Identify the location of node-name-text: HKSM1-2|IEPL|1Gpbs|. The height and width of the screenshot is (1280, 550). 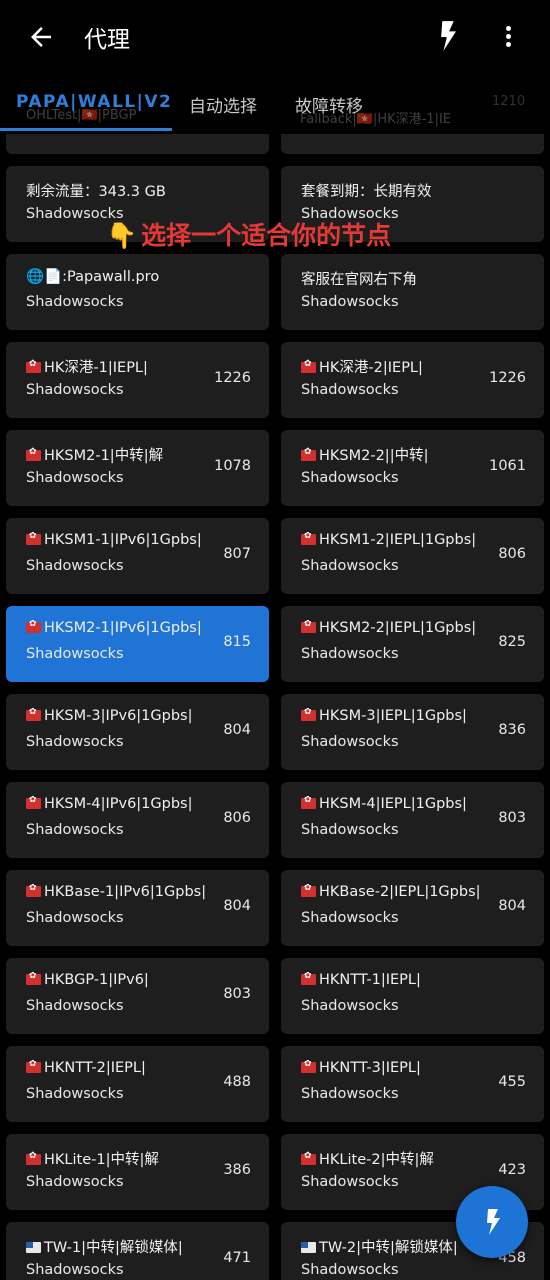
(398, 540).